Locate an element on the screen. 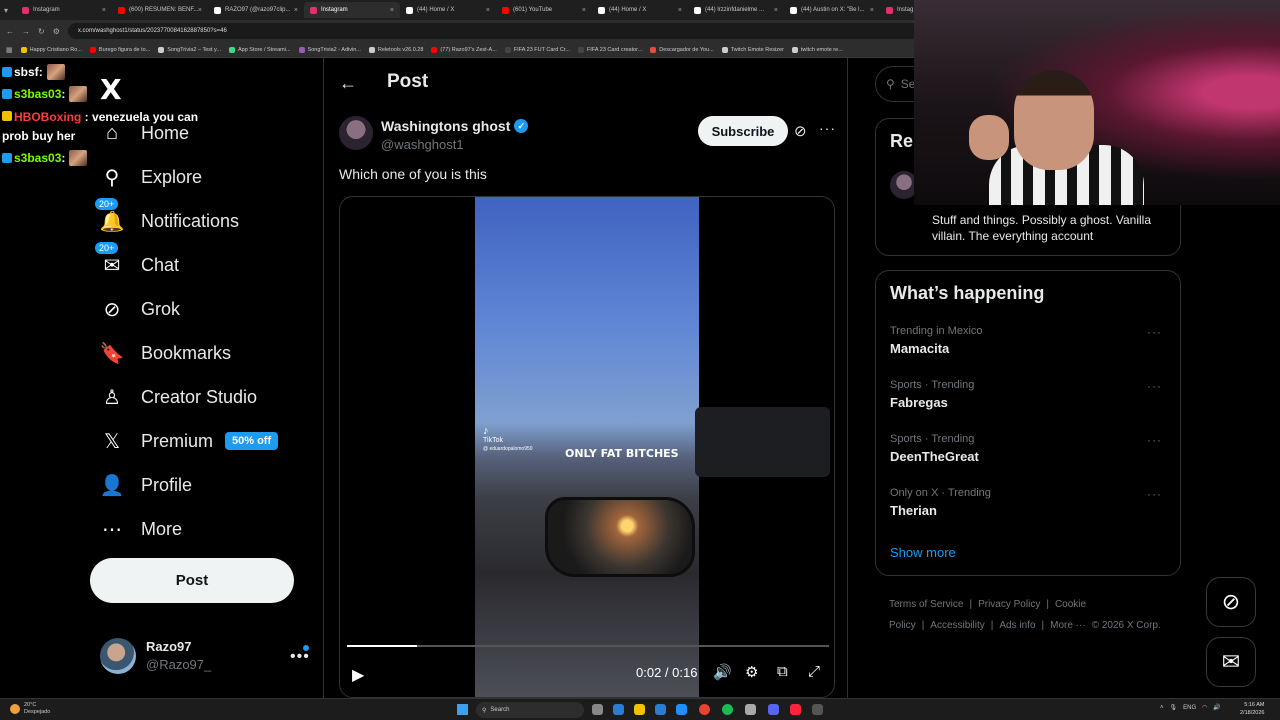  reload-icon: ↻ is located at coordinates (41, 31).